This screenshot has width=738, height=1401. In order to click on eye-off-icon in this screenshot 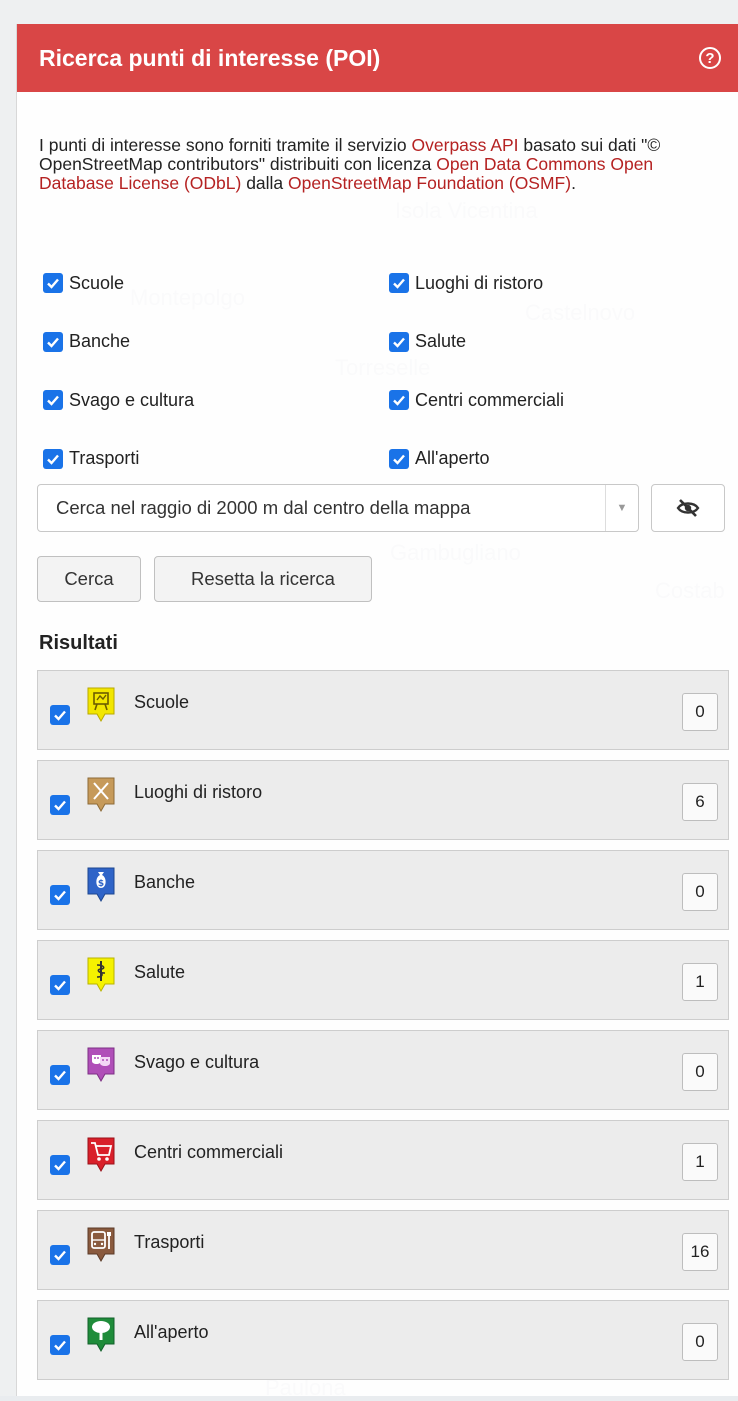, I will do `click(688, 508)`.